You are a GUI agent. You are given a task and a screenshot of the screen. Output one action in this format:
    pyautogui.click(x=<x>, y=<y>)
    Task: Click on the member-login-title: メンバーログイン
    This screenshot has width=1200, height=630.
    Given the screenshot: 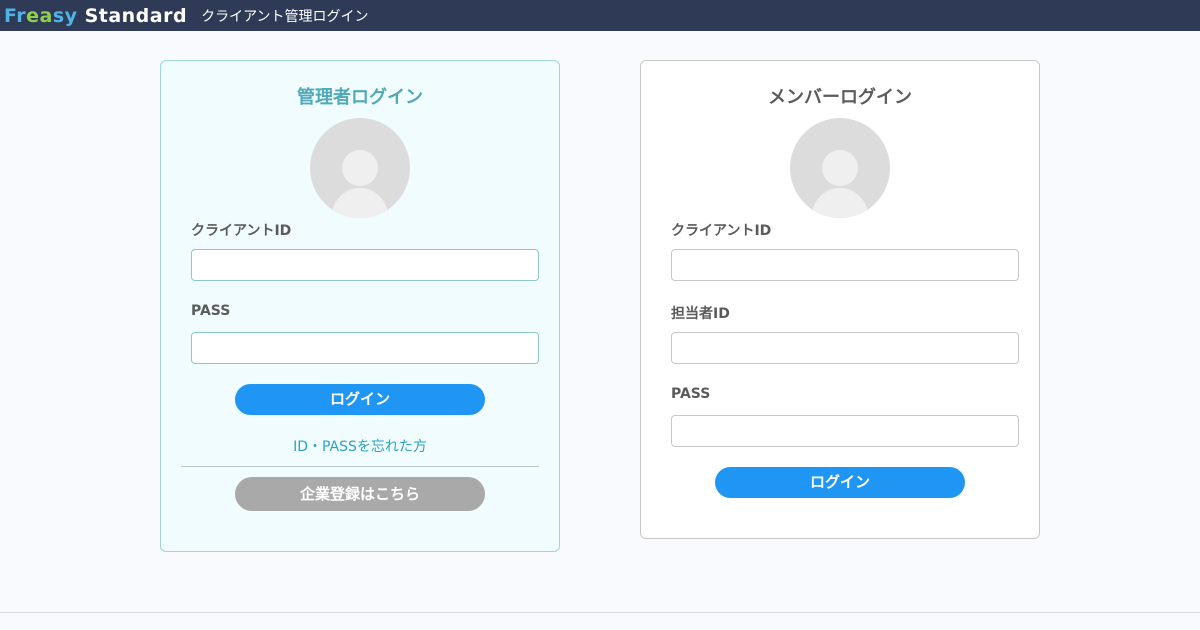 What is the action you would take?
    pyautogui.click(x=840, y=97)
    